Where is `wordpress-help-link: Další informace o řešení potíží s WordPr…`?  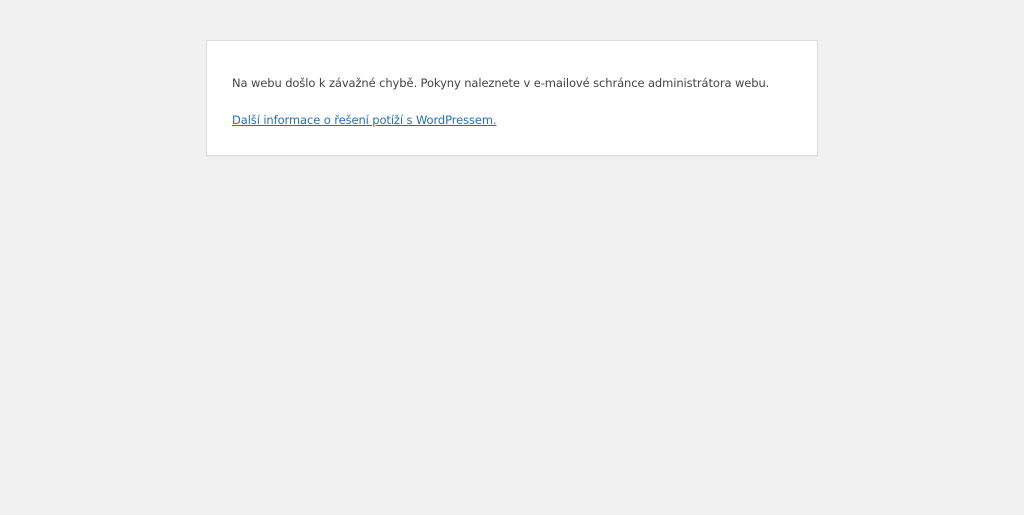 wordpress-help-link: Další informace o řešení potíží s WordPr… is located at coordinates (364, 120).